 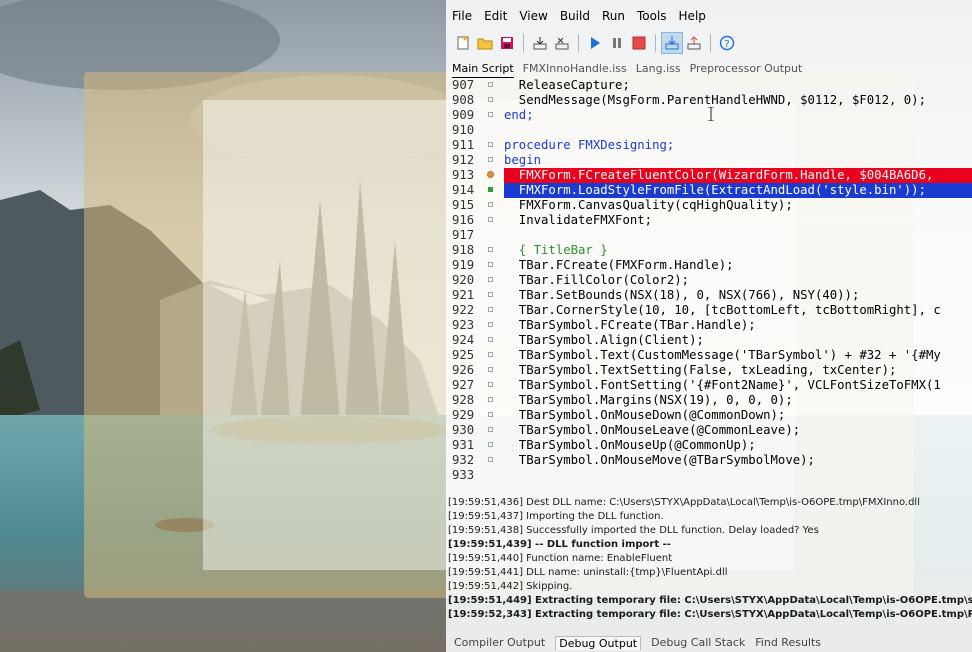 What do you see at coordinates (672, 43) in the screenshot?
I see `download-icon` at bounding box center [672, 43].